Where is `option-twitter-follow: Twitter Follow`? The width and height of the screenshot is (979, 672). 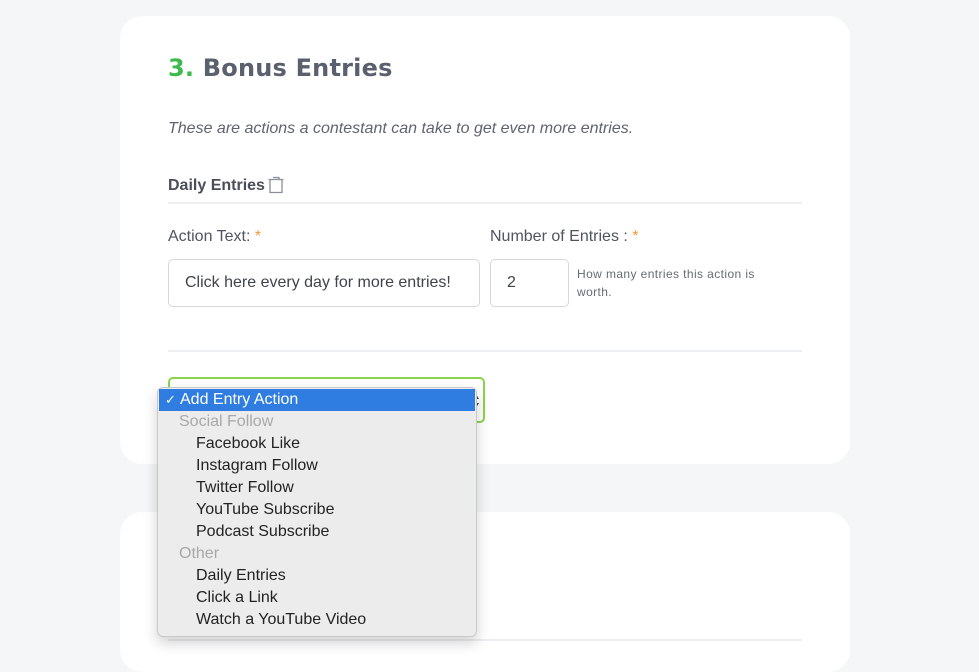
option-twitter-follow: Twitter Follow is located at coordinates (317, 488).